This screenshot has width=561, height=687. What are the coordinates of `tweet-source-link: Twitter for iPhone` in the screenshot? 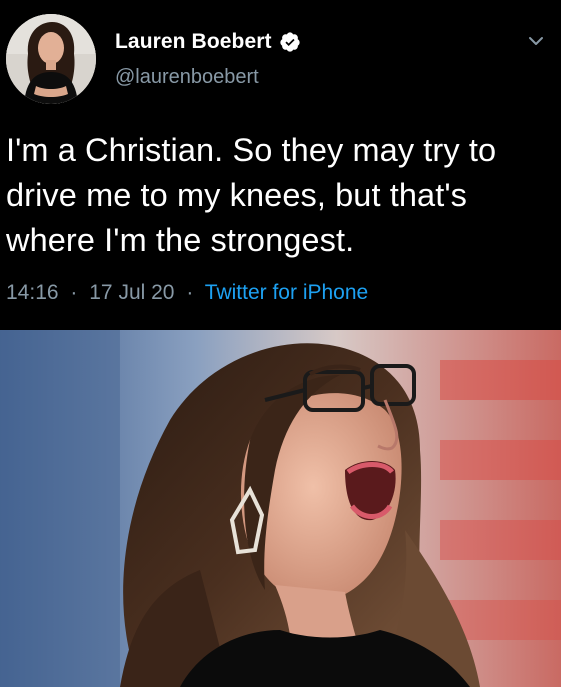 It's located at (286, 292).